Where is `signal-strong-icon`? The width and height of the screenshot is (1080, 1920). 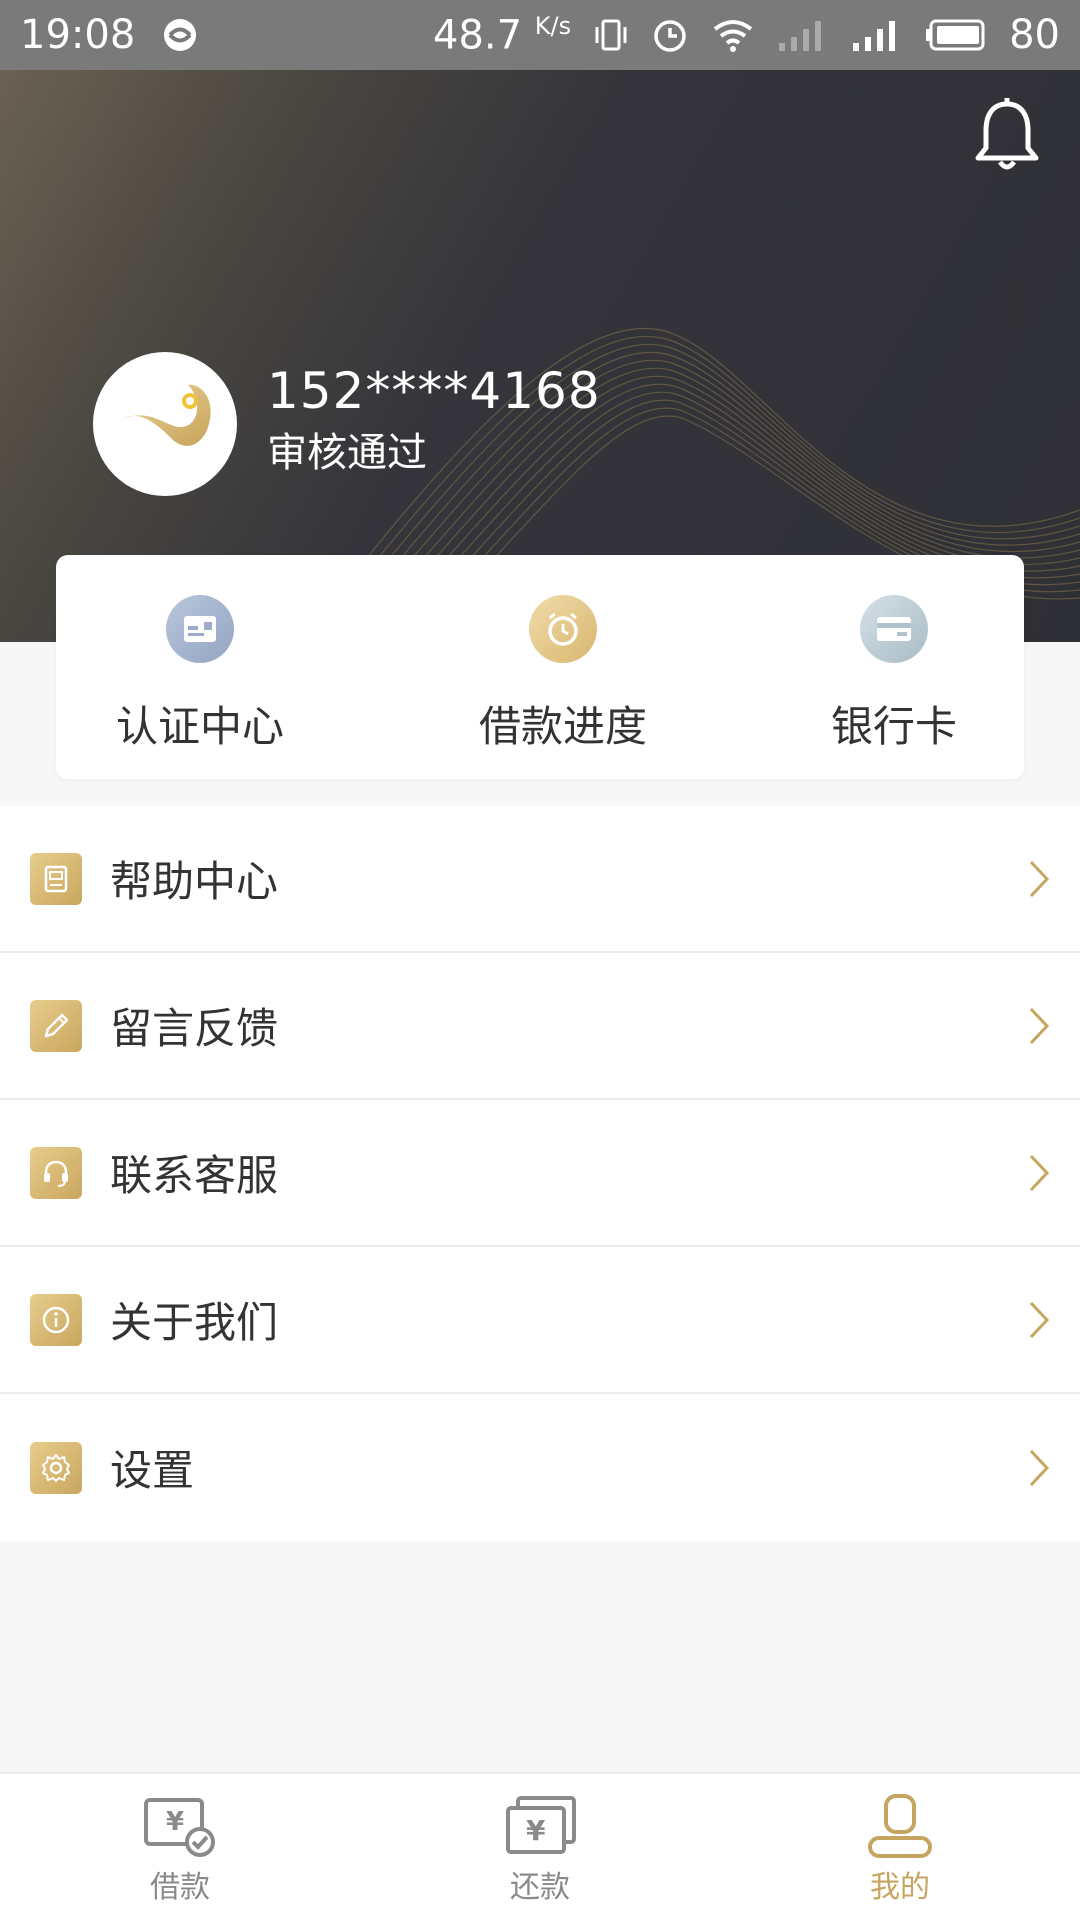 signal-strong-icon is located at coordinates (877, 35).